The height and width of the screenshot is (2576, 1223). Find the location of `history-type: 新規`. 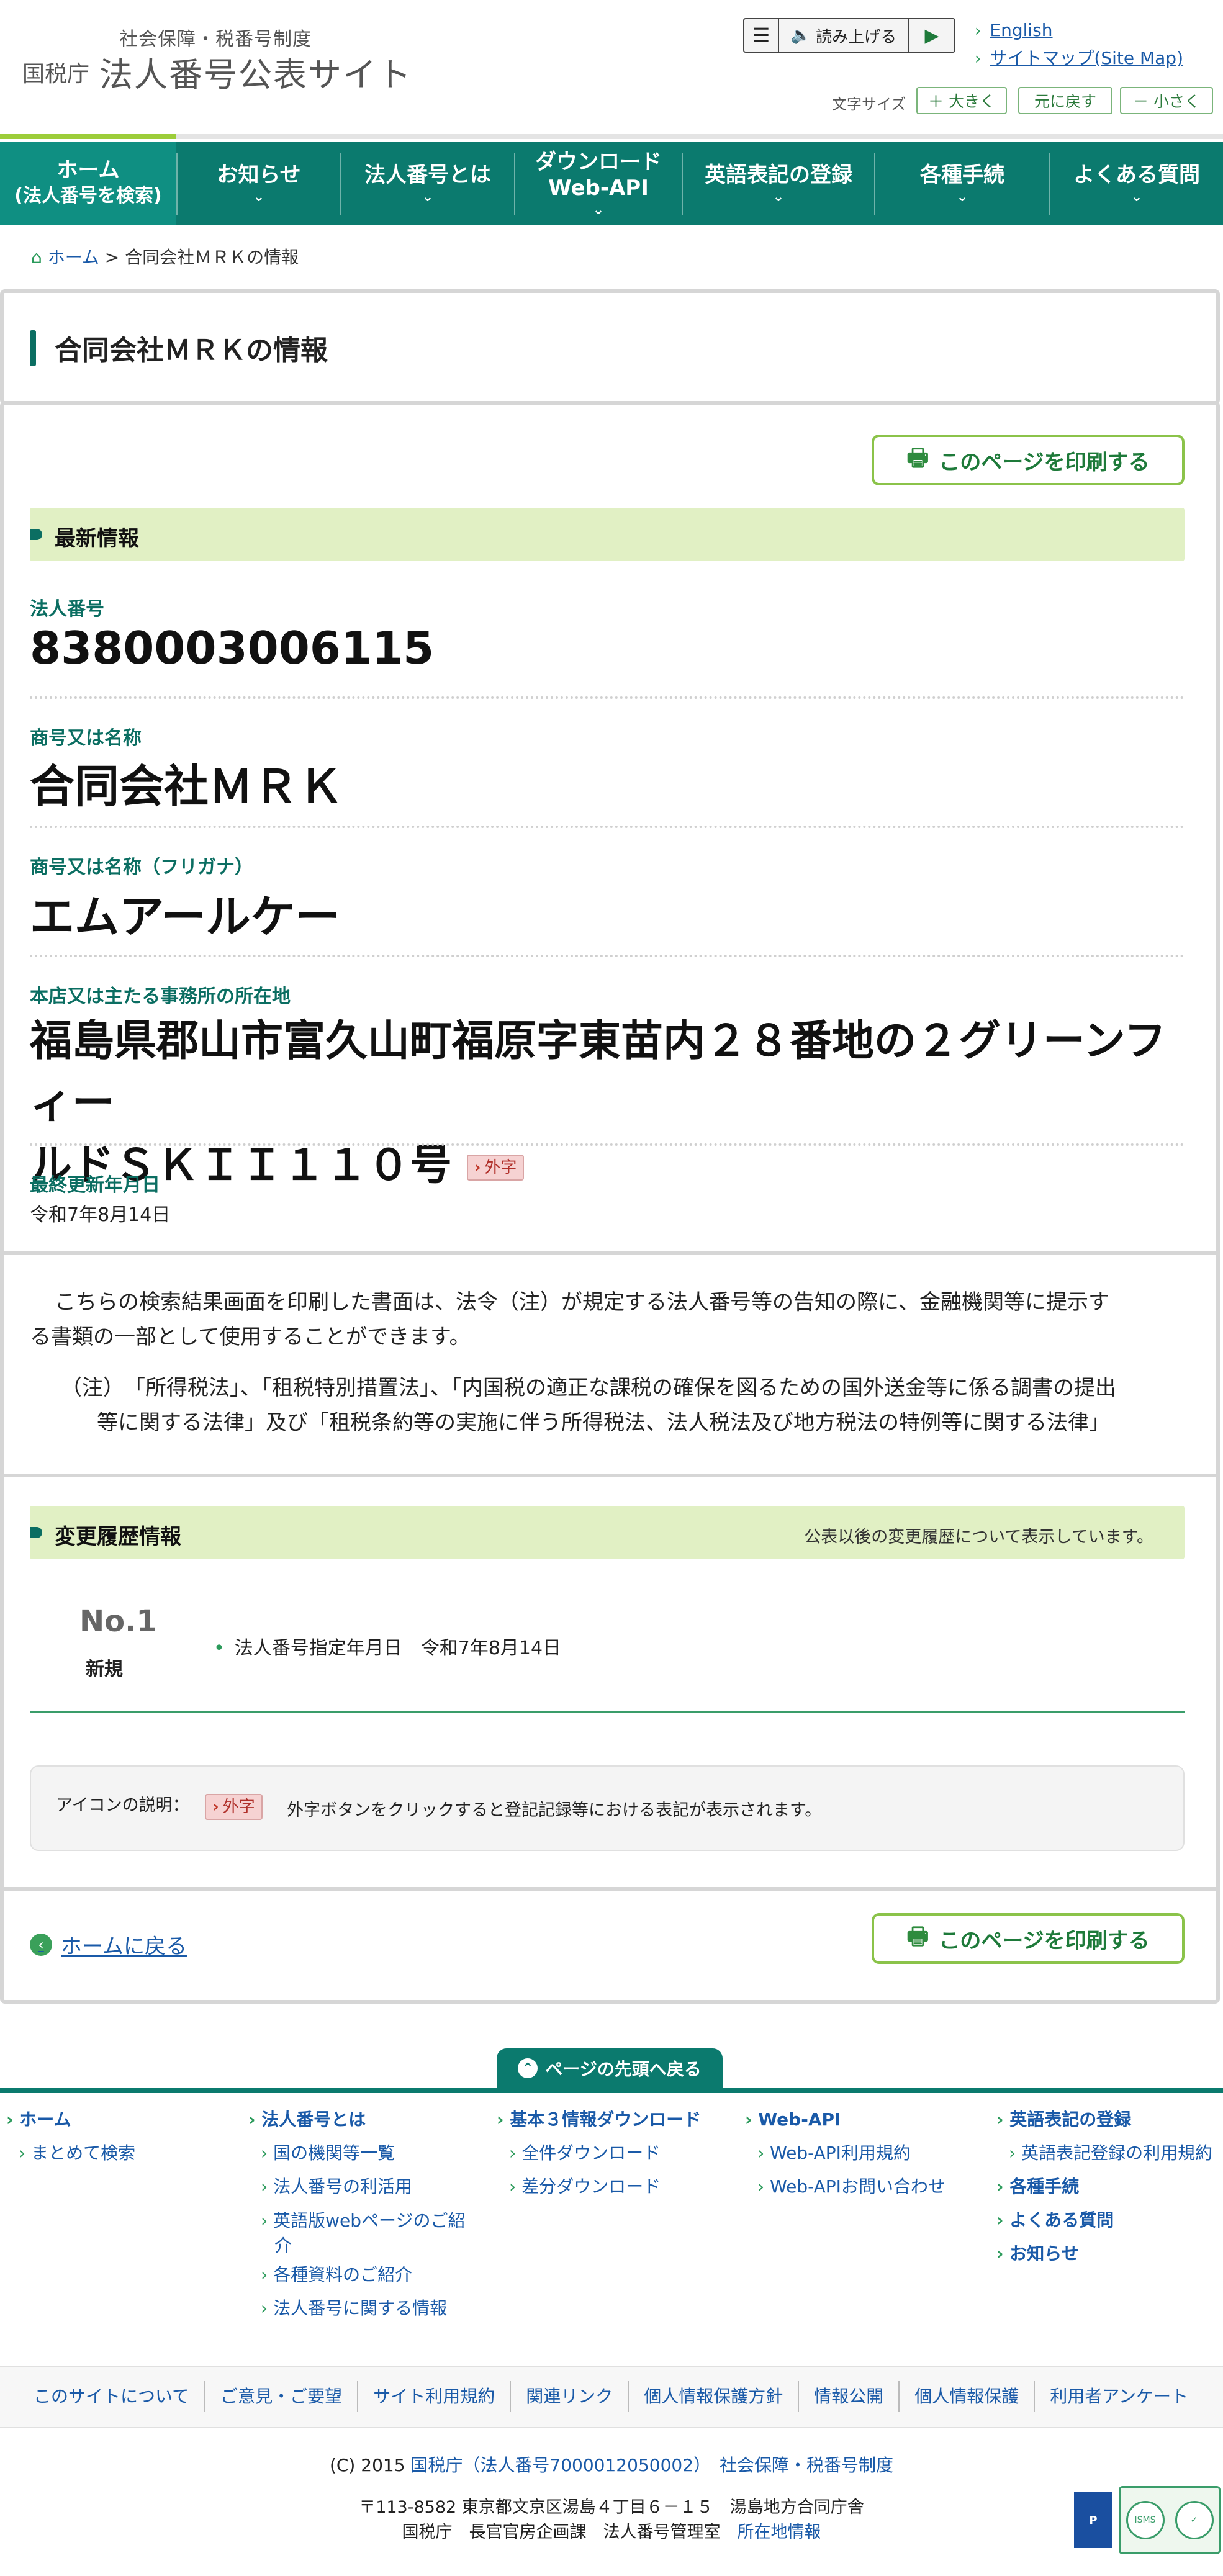

history-type: 新規 is located at coordinates (104, 1669).